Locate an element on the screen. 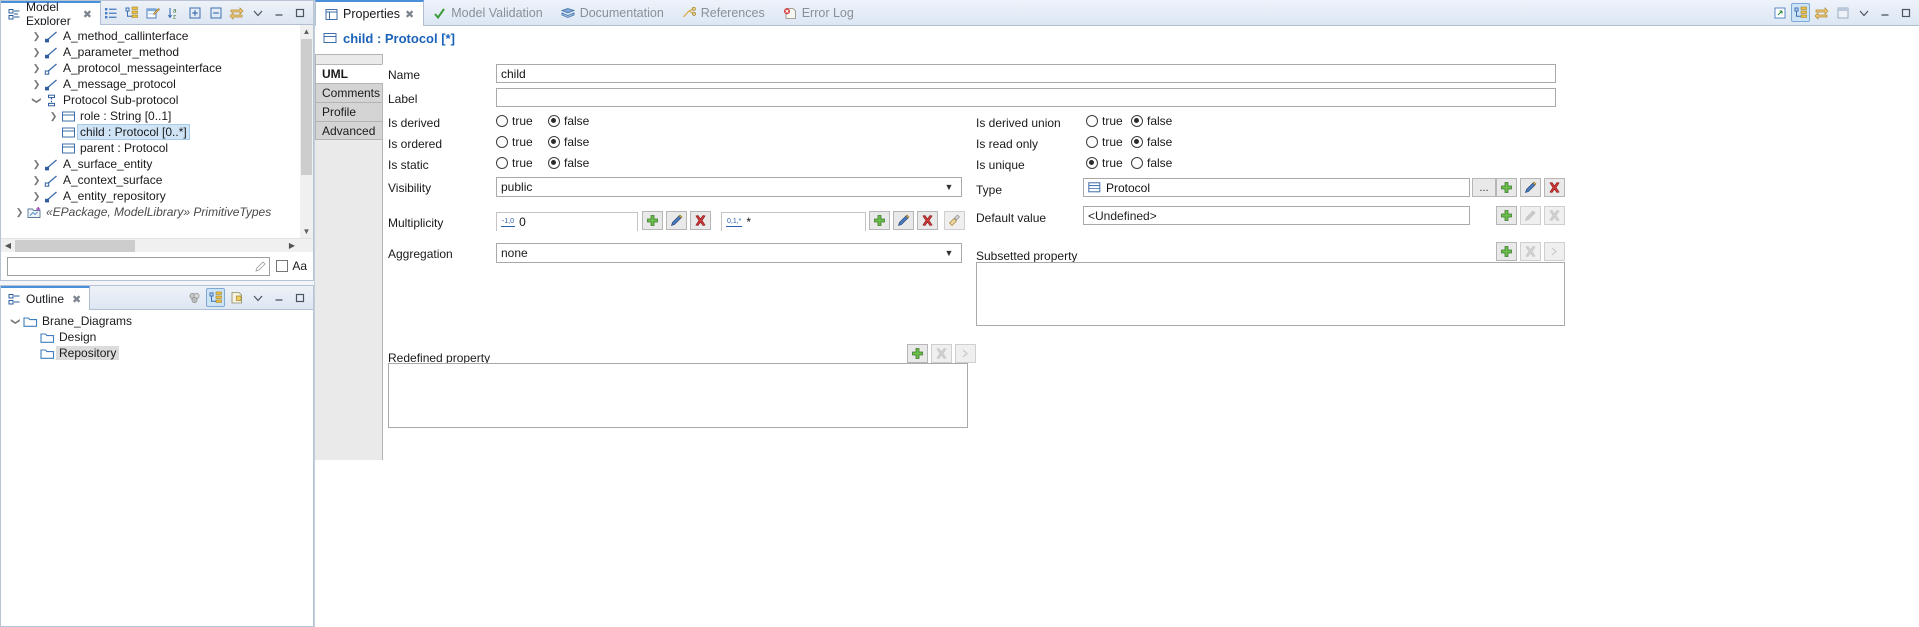 The width and height of the screenshot is (1919, 627). side-tab-uml: UML is located at coordinates (349, 73).